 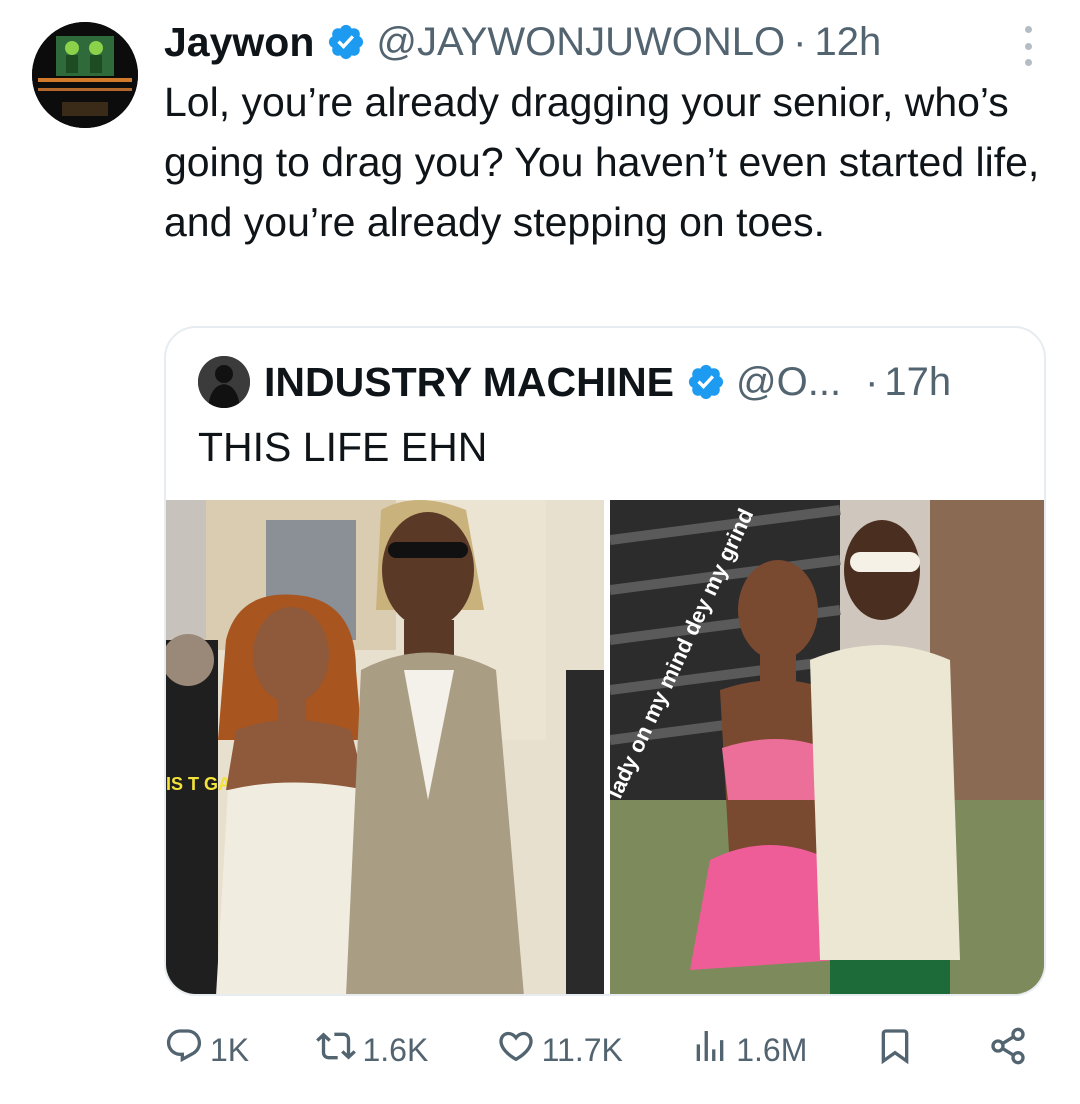 What do you see at coordinates (917, 382) in the screenshot?
I see `quoted-tweet-time: 17h` at bounding box center [917, 382].